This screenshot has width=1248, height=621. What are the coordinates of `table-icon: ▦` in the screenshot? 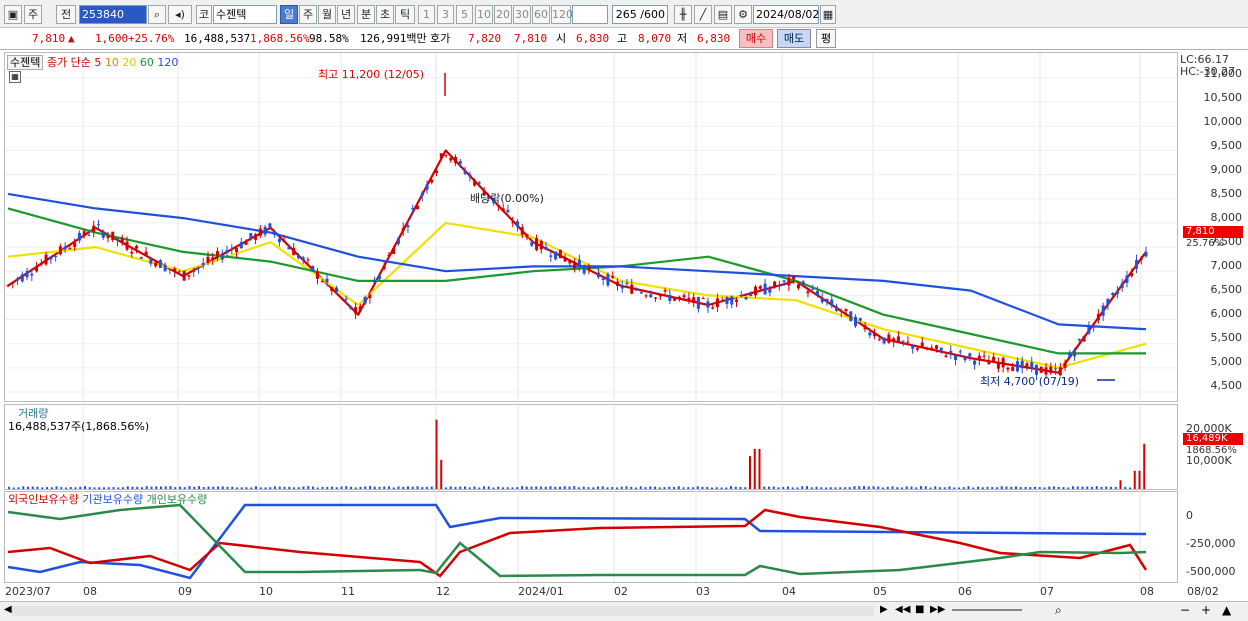 It's located at (15, 77).